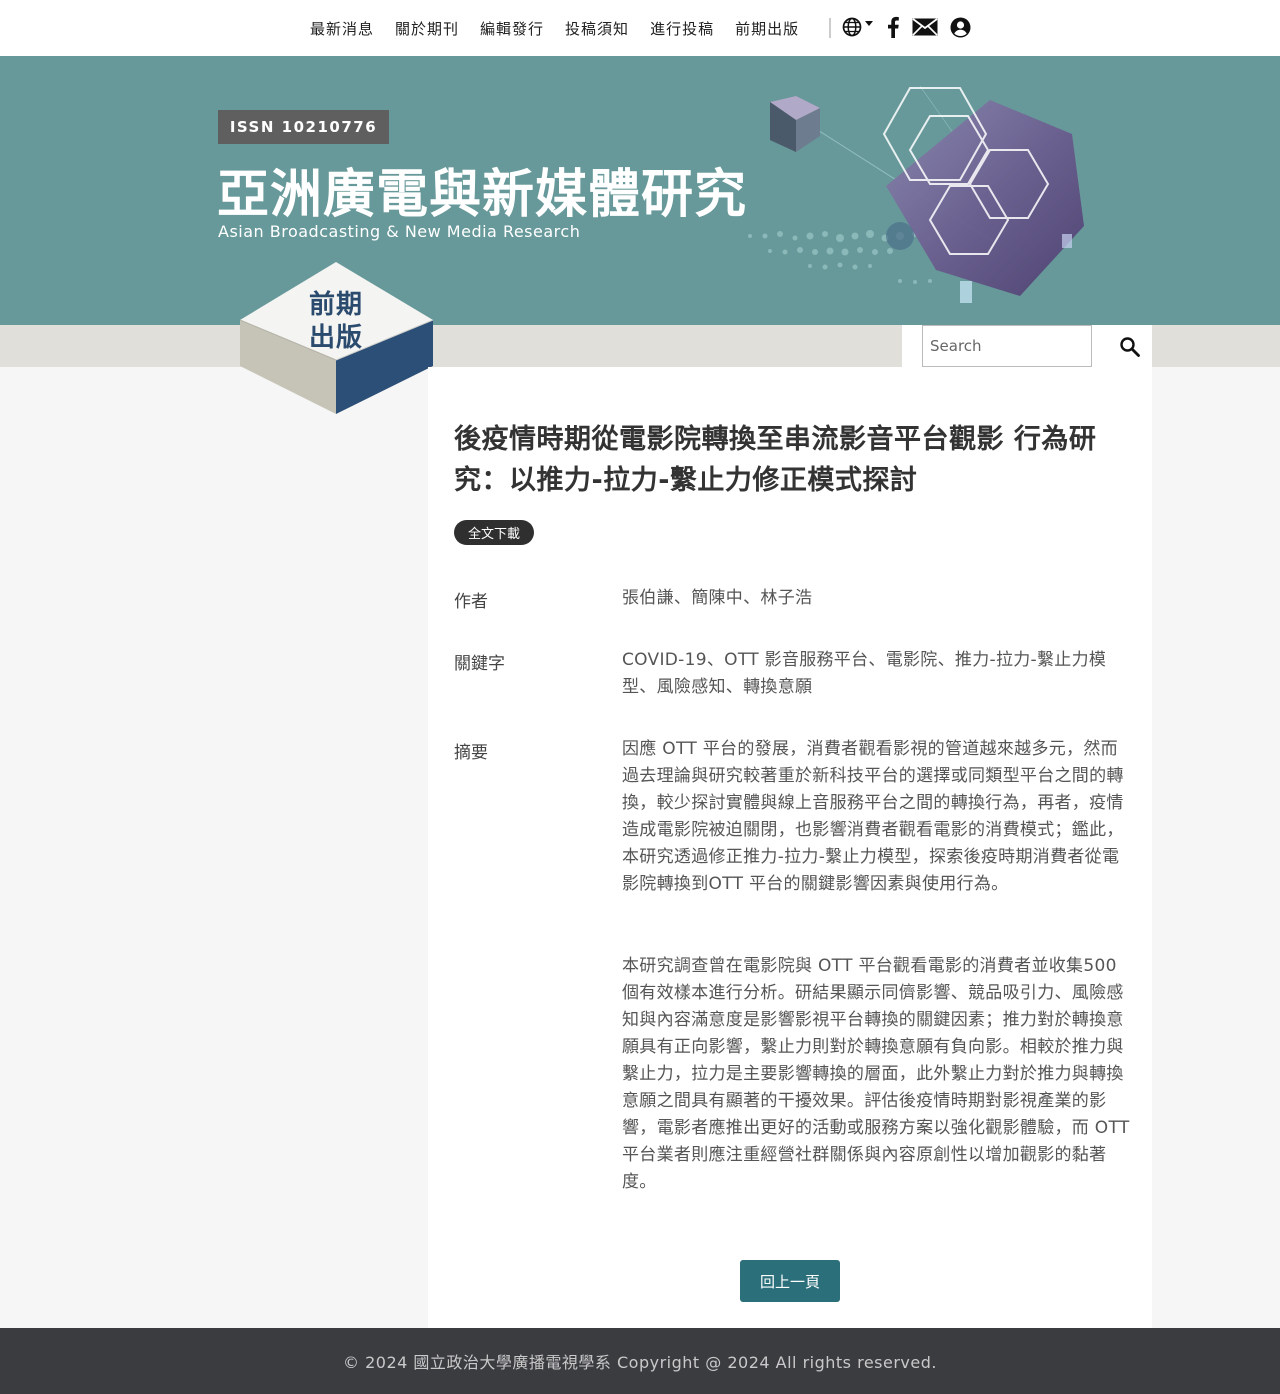 The width and height of the screenshot is (1280, 1394). I want to click on nav-item-news: 最新消息, so click(342, 28).